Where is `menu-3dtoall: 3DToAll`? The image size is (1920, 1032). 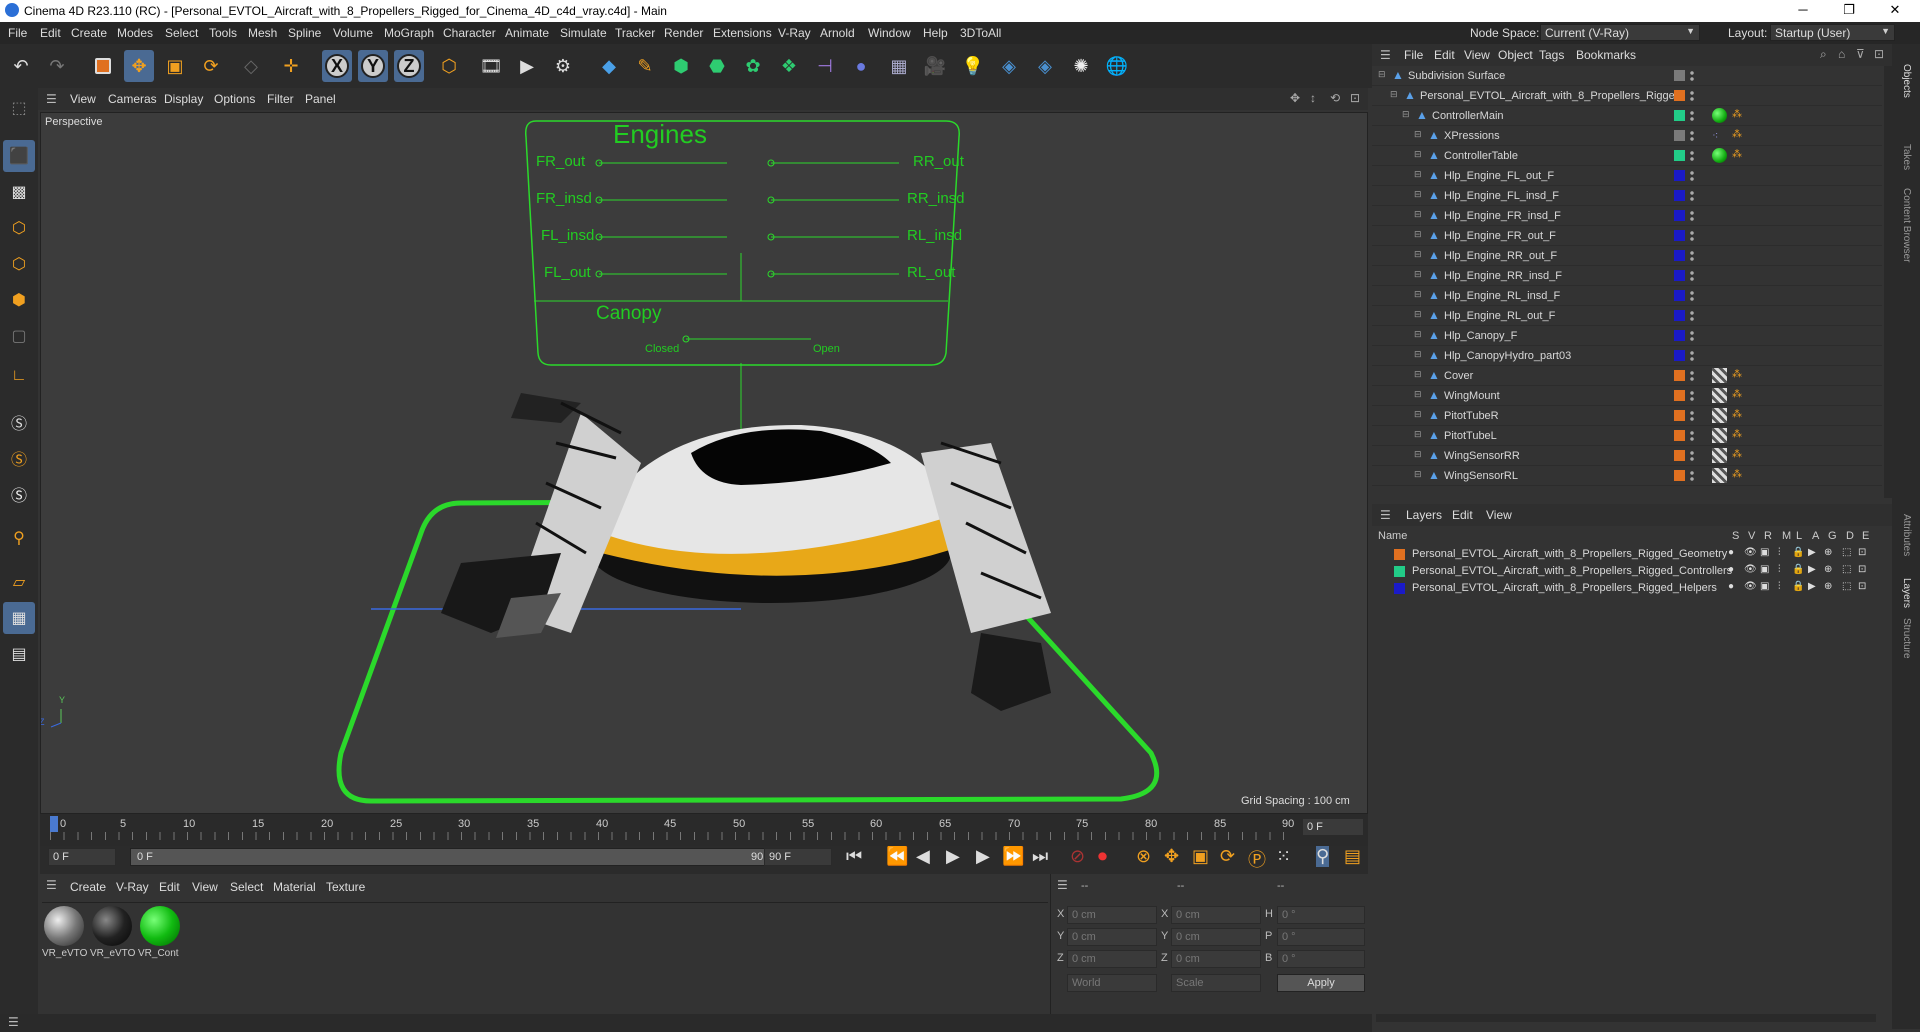 menu-3dtoall: 3DToAll is located at coordinates (980, 33).